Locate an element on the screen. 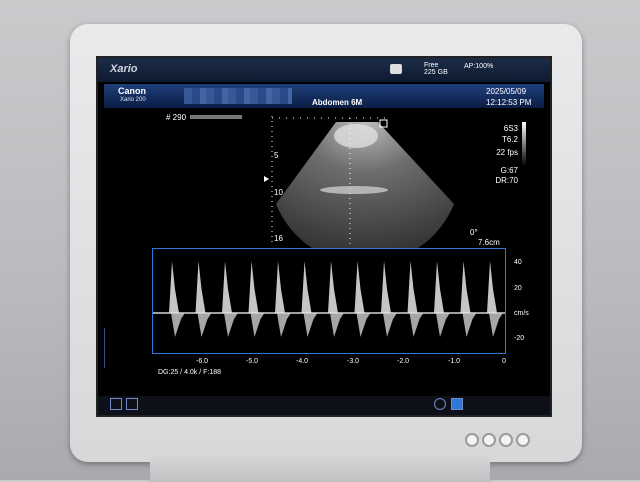 The width and height of the screenshot is (640, 482). settings-icon is located at coordinates (440, 404).